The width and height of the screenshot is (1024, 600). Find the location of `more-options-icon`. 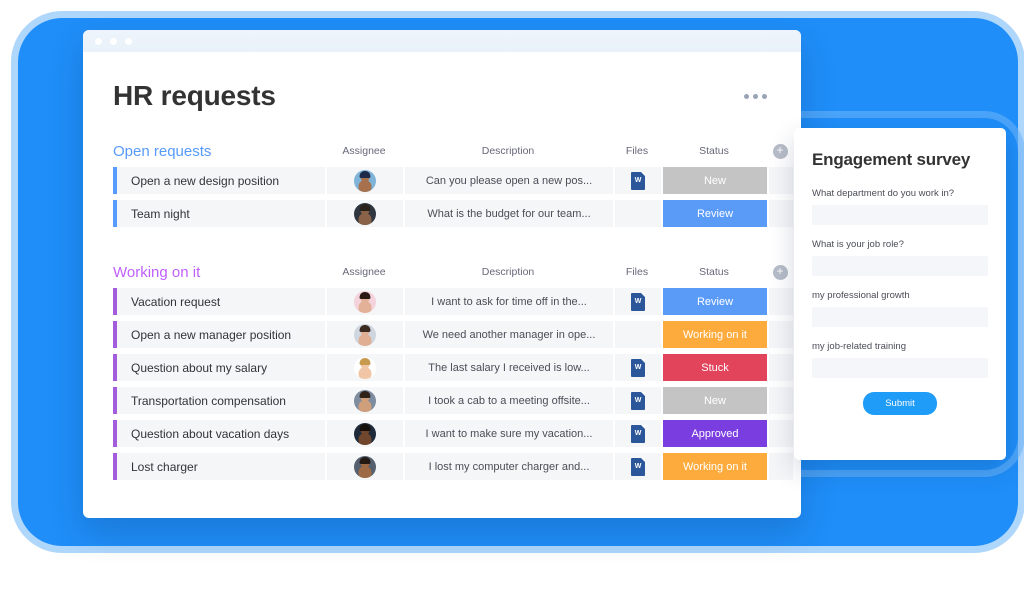

more-options-icon is located at coordinates (755, 96).